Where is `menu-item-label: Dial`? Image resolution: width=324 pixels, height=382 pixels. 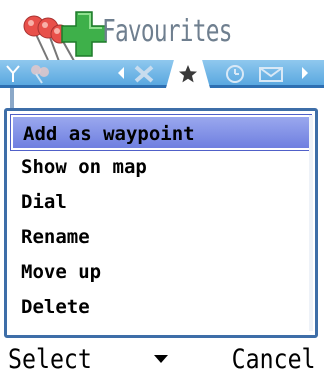 menu-item-label: Dial is located at coordinates (44, 202).